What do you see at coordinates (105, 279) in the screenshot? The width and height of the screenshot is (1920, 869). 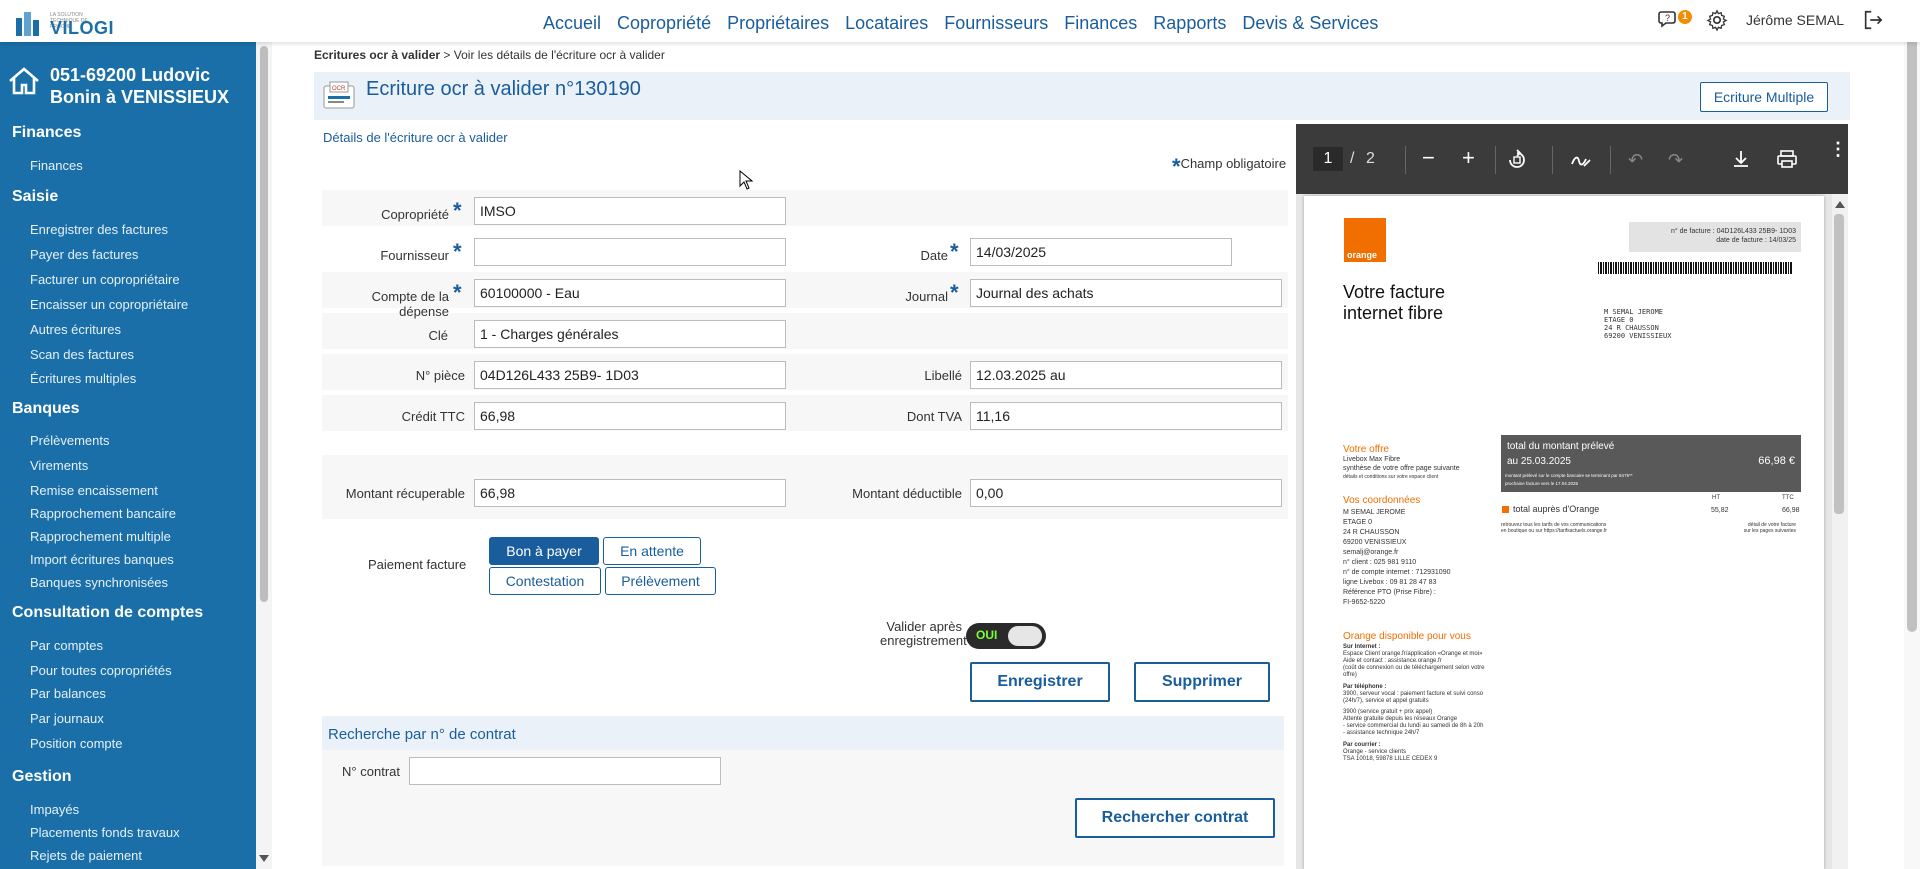 I see `sidebar-item-facturer-copro: Facturer un copropriétaire` at bounding box center [105, 279].